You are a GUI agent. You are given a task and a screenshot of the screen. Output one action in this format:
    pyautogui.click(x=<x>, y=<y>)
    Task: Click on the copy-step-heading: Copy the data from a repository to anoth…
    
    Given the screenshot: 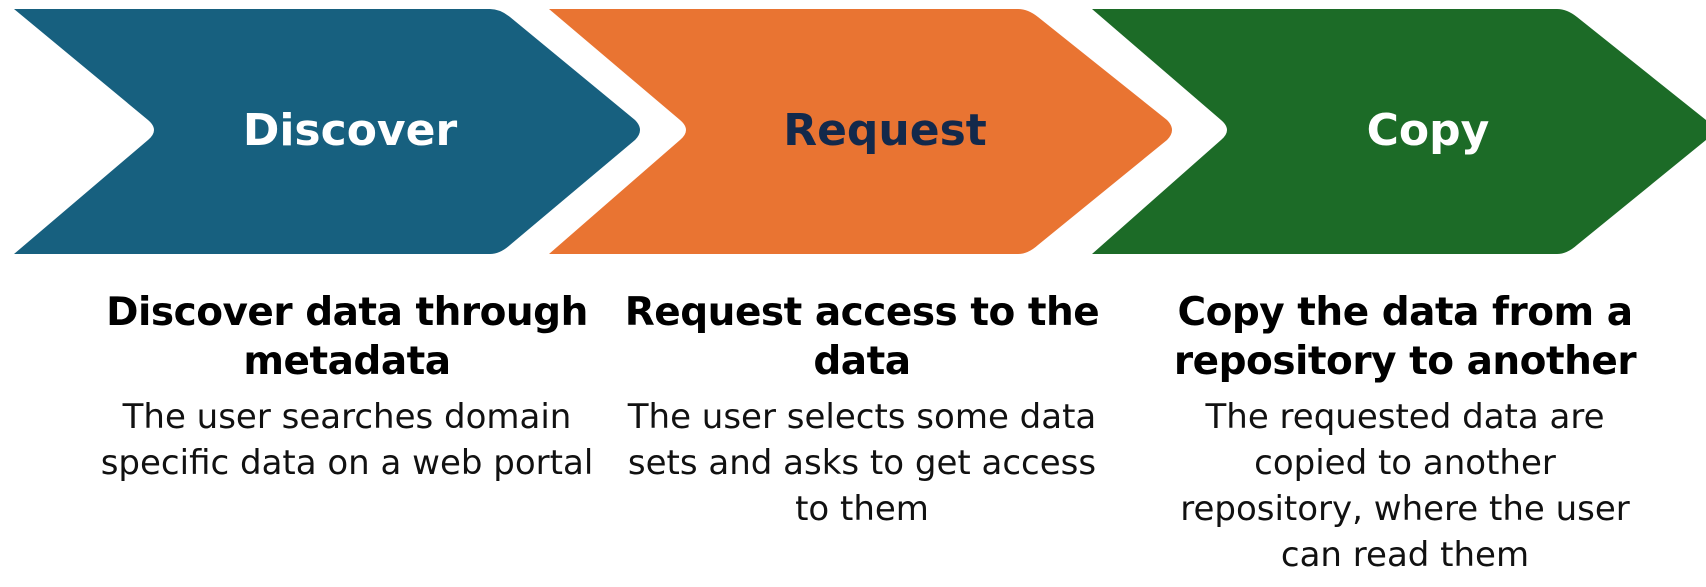 What is the action you would take?
    pyautogui.click(x=1405, y=337)
    